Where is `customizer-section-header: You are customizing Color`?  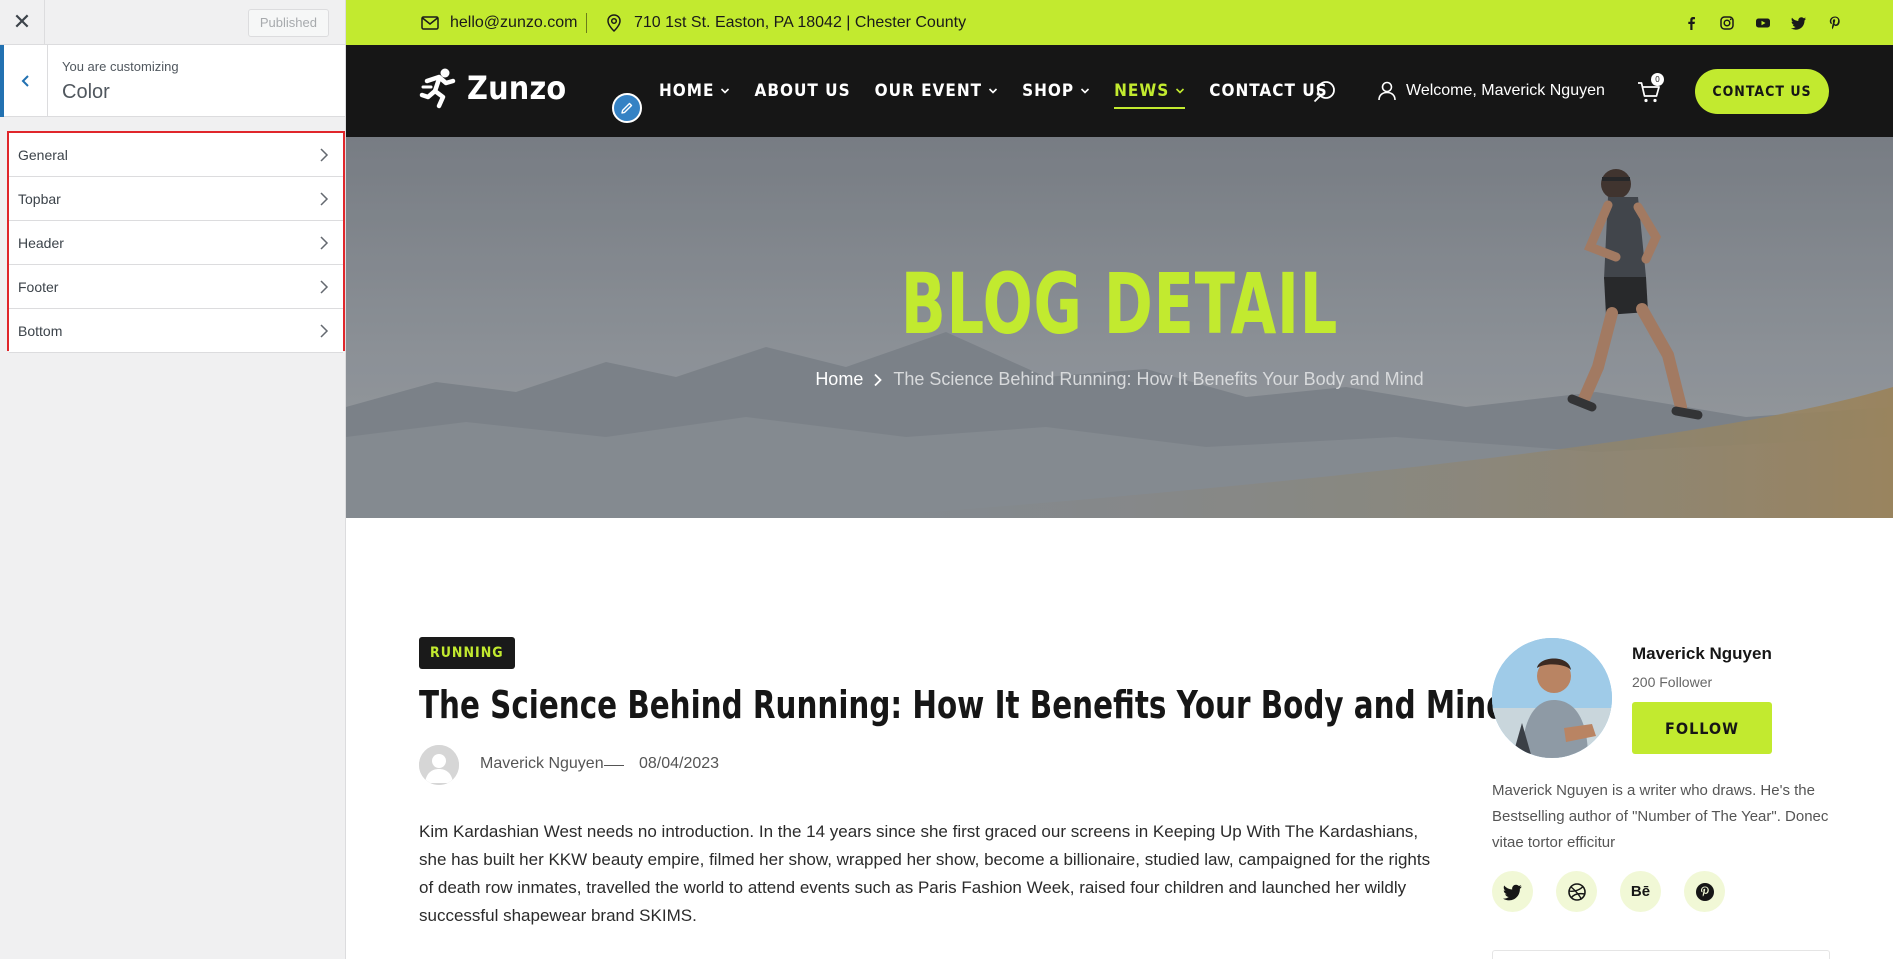
customizer-section-header: You are customizing Color is located at coordinates (172, 81).